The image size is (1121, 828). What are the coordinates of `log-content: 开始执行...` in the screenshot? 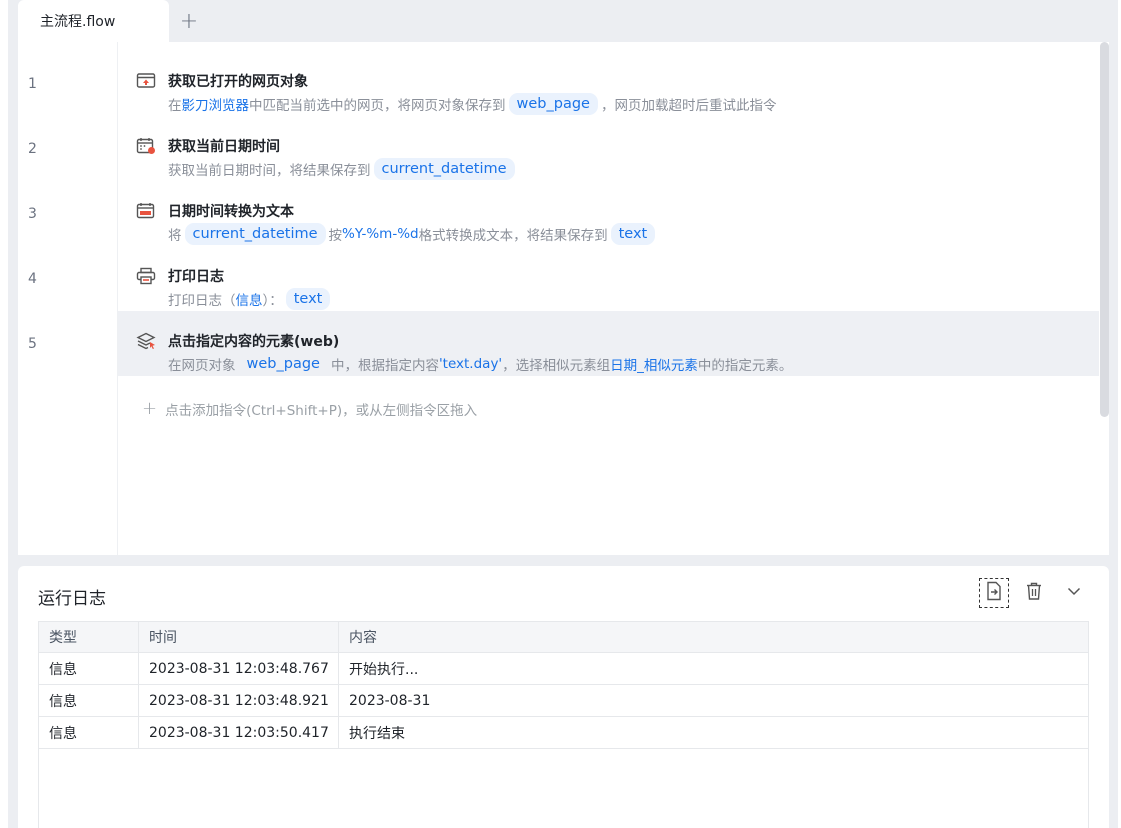 It's located at (384, 669).